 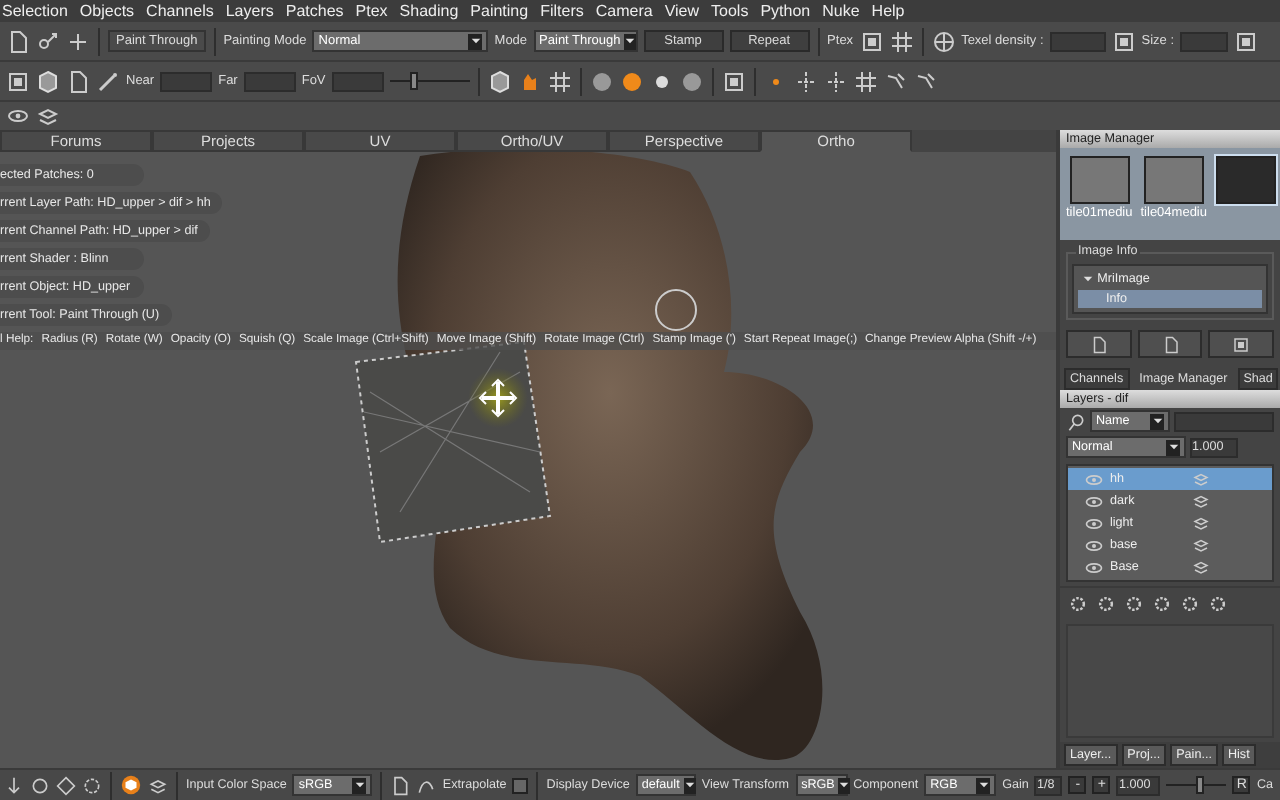 What do you see at coordinates (14, 785) in the screenshot?
I see `arrow-down-icon` at bounding box center [14, 785].